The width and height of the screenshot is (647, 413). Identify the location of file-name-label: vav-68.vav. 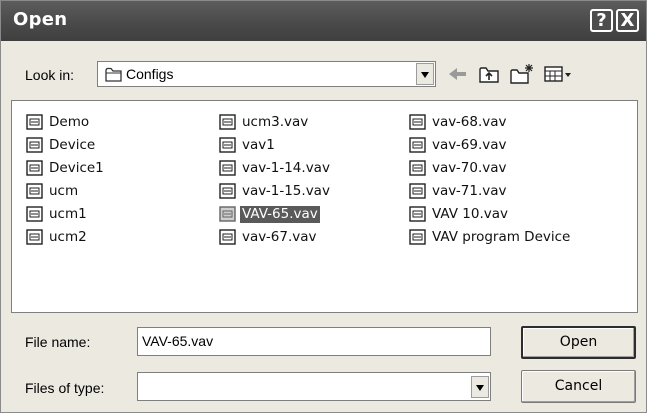
(469, 122).